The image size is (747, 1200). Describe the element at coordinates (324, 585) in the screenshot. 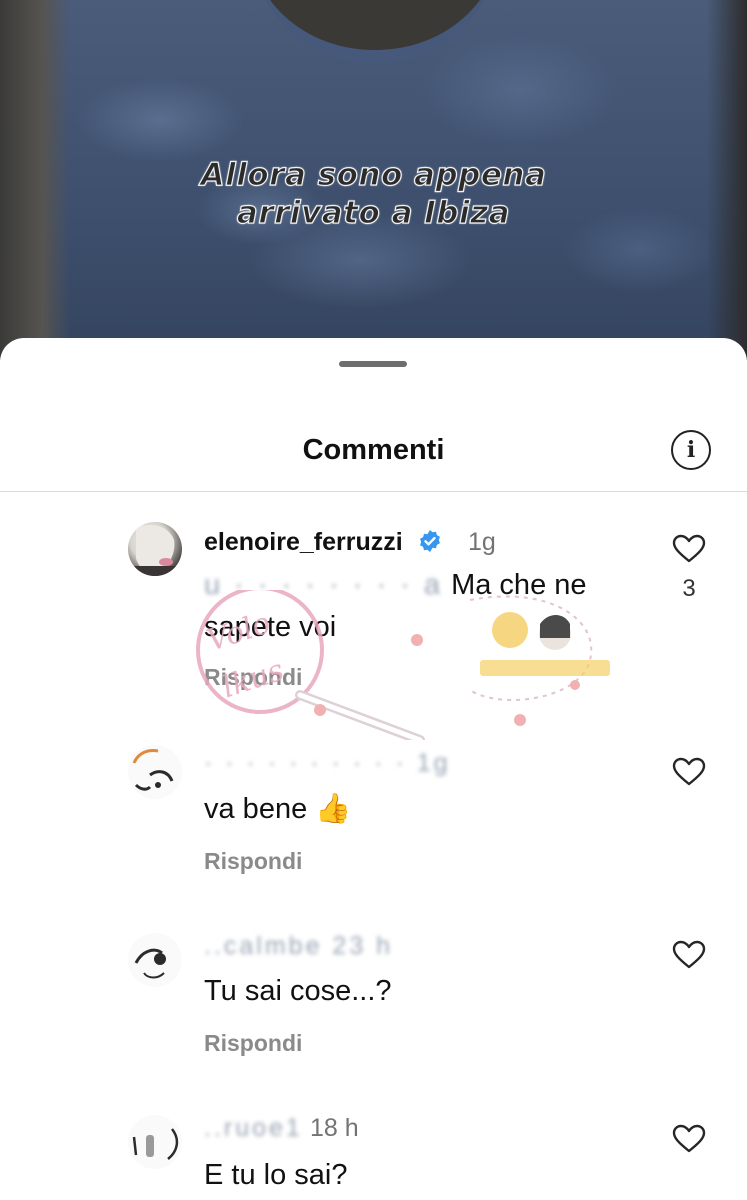

I see `mention-blurred: u · · · · · · · · a` at that location.